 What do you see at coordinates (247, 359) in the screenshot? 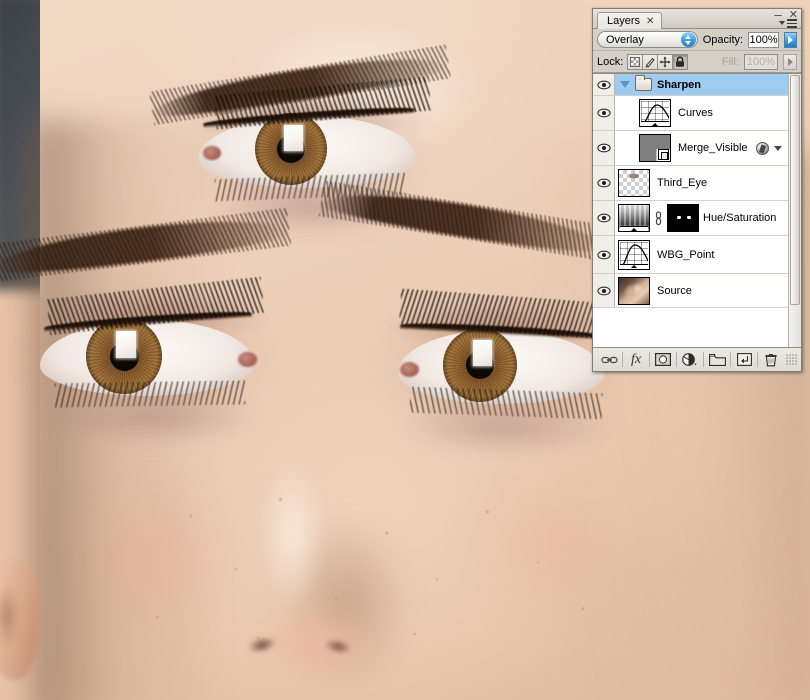
I see `tear-duct-left-eye` at bounding box center [247, 359].